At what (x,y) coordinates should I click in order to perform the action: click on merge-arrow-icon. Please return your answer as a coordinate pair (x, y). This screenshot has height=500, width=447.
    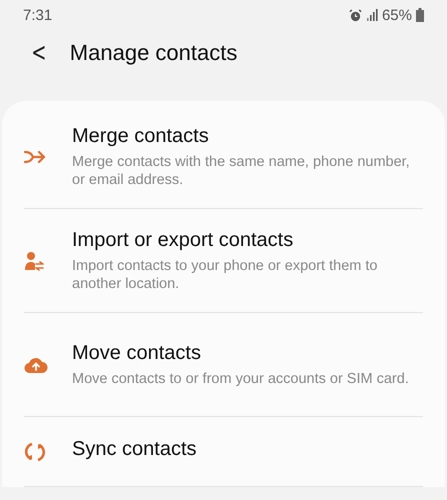
    Looking at the image, I should click on (35, 157).